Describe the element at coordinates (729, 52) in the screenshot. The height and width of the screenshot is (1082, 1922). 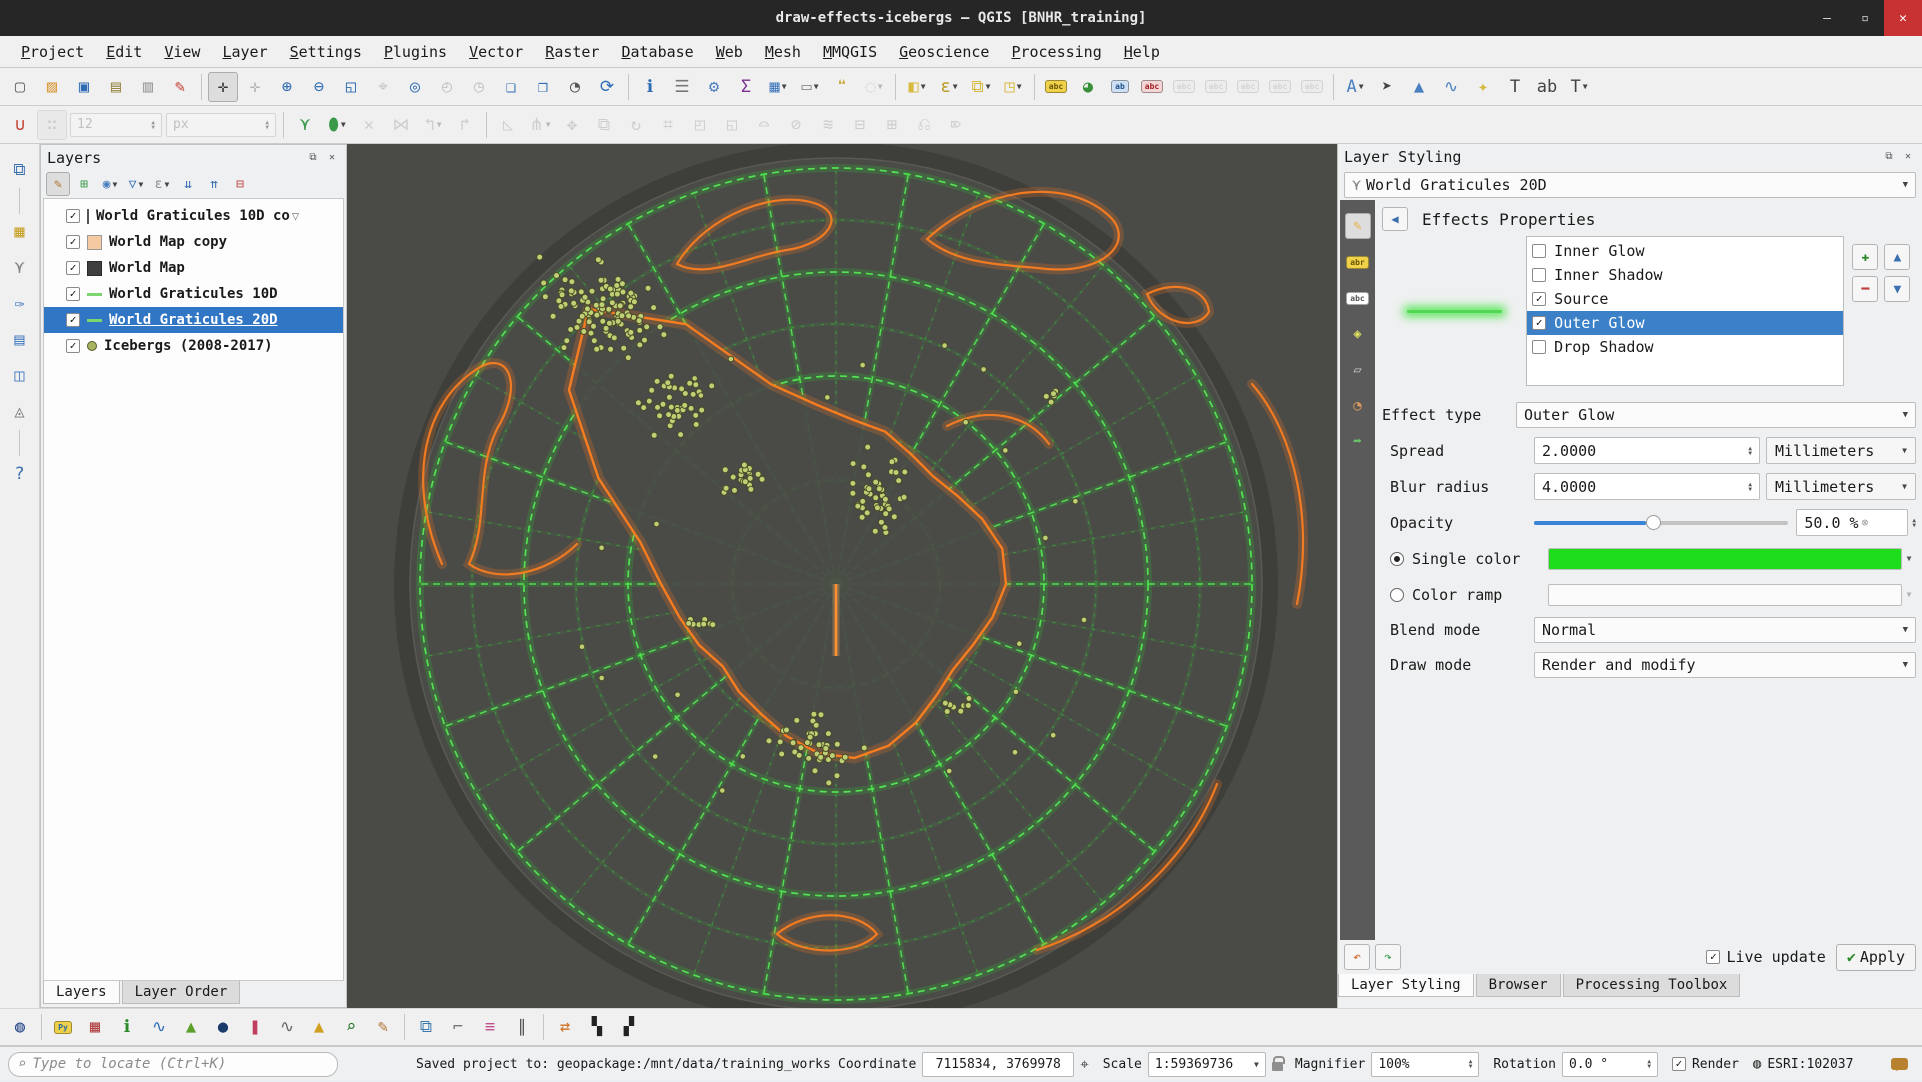
I see `menu-web: Web` at that location.